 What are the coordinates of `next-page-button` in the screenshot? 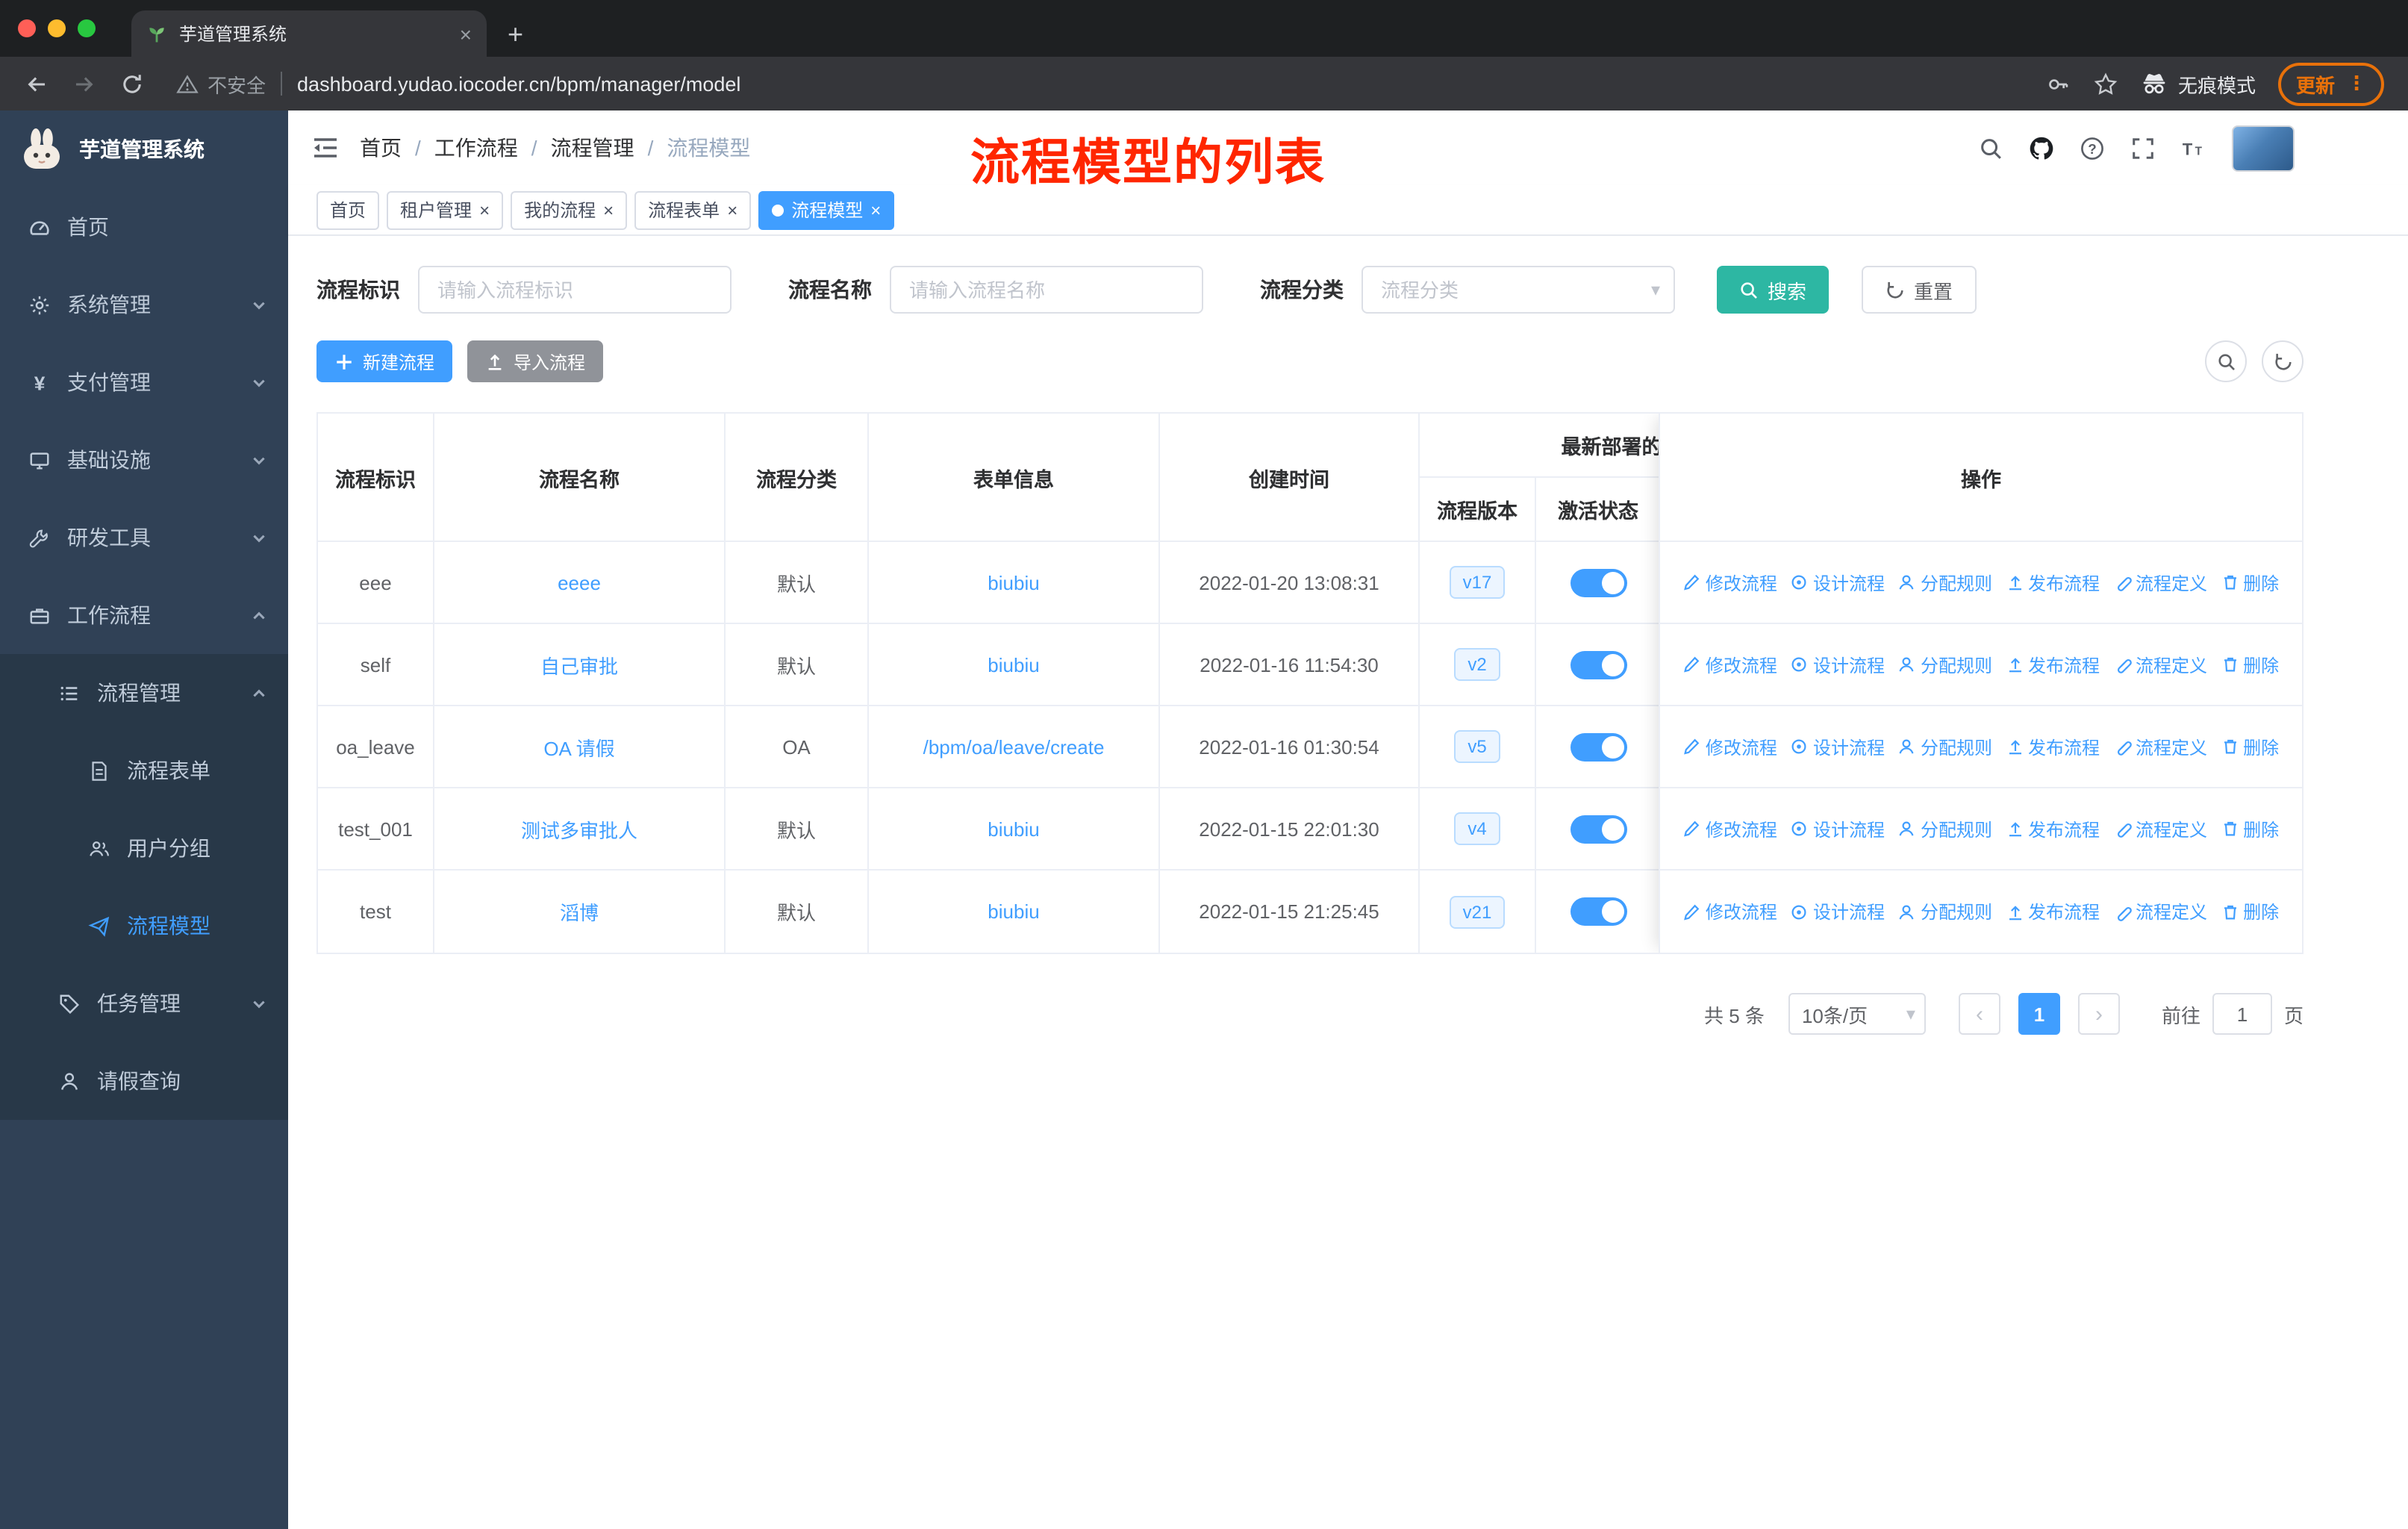 It's located at (2098, 1014).